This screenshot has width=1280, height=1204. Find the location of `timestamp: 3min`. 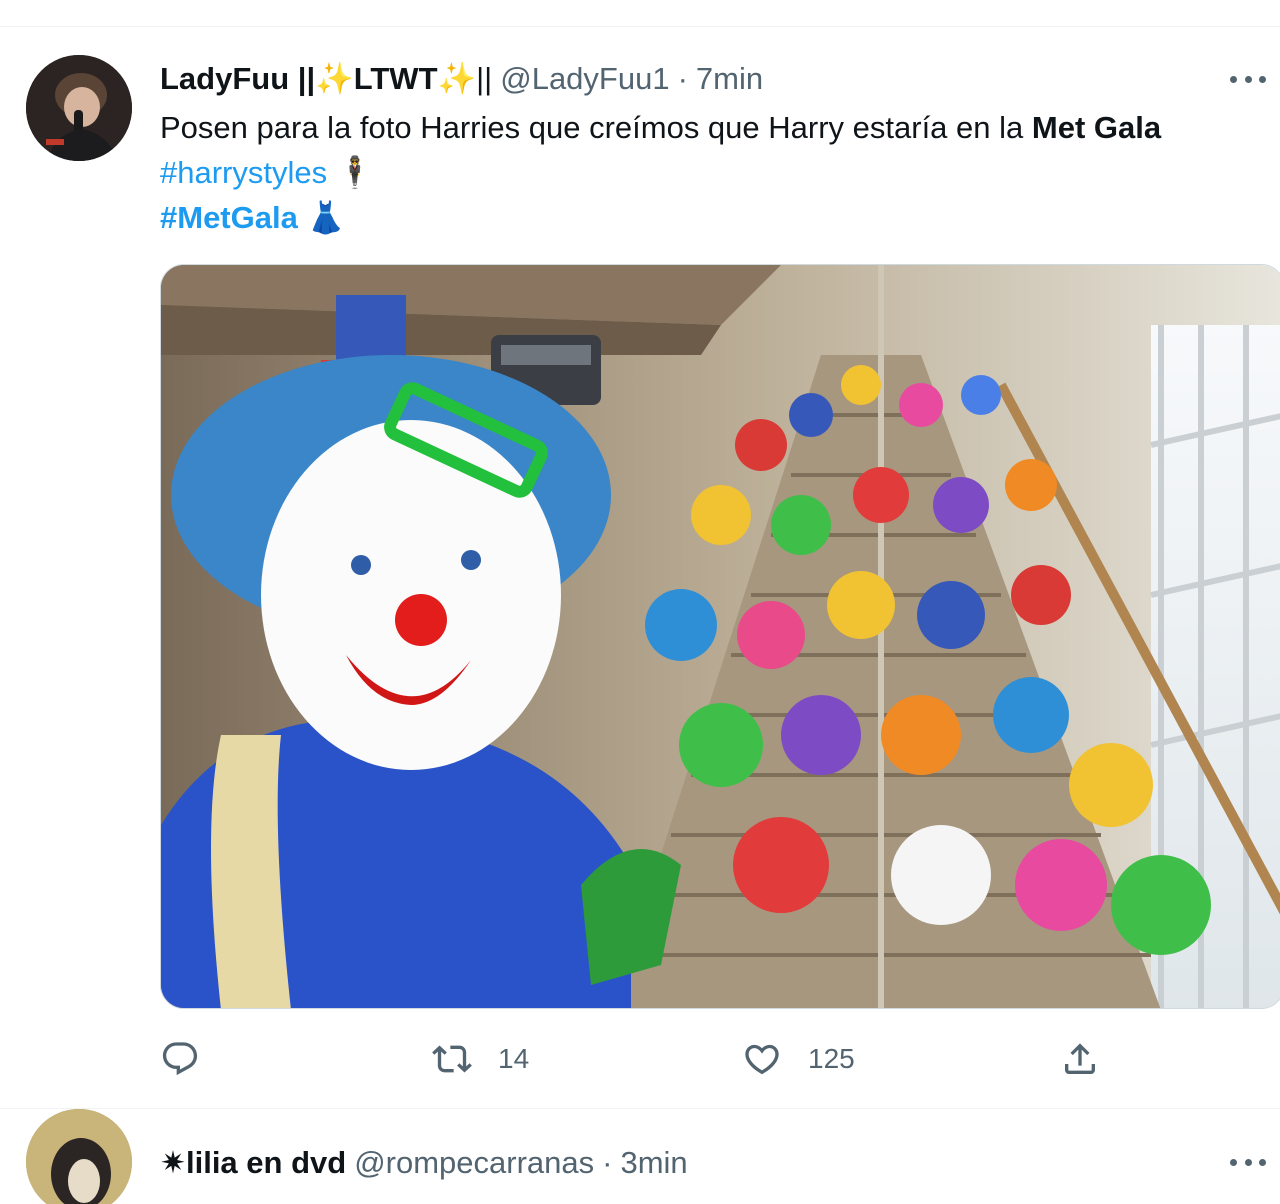

timestamp: 3min is located at coordinates (653, 1163).